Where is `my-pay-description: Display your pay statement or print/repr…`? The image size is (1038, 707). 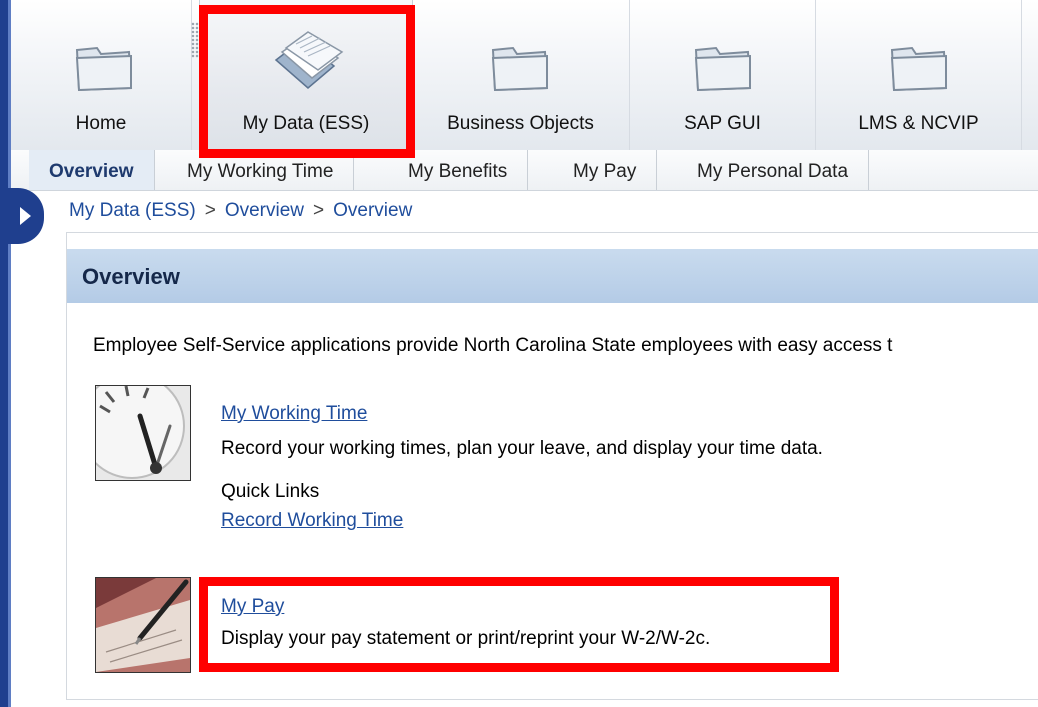 my-pay-description: Display your pay statement or print/repr… is located at coordinates (466, 638).